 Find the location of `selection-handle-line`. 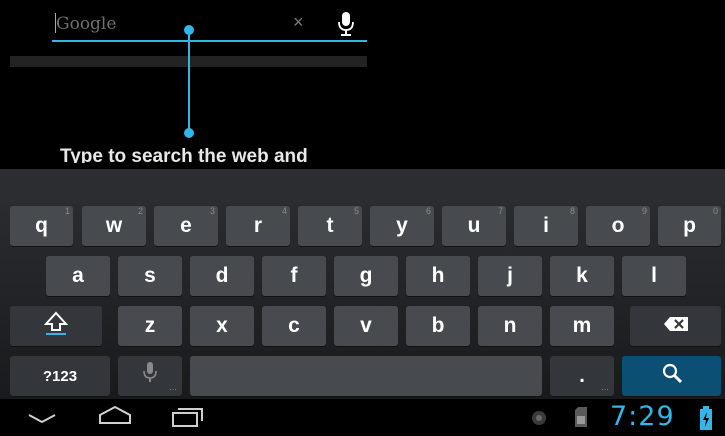

selection-handle-line is located at coordinates (189, 82).